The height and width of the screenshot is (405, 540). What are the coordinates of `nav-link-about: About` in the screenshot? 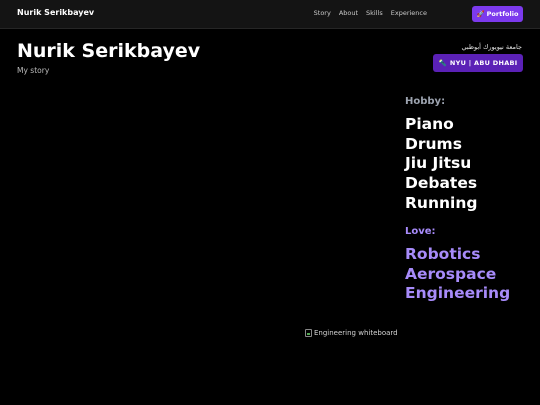 It's located at (348, 13).